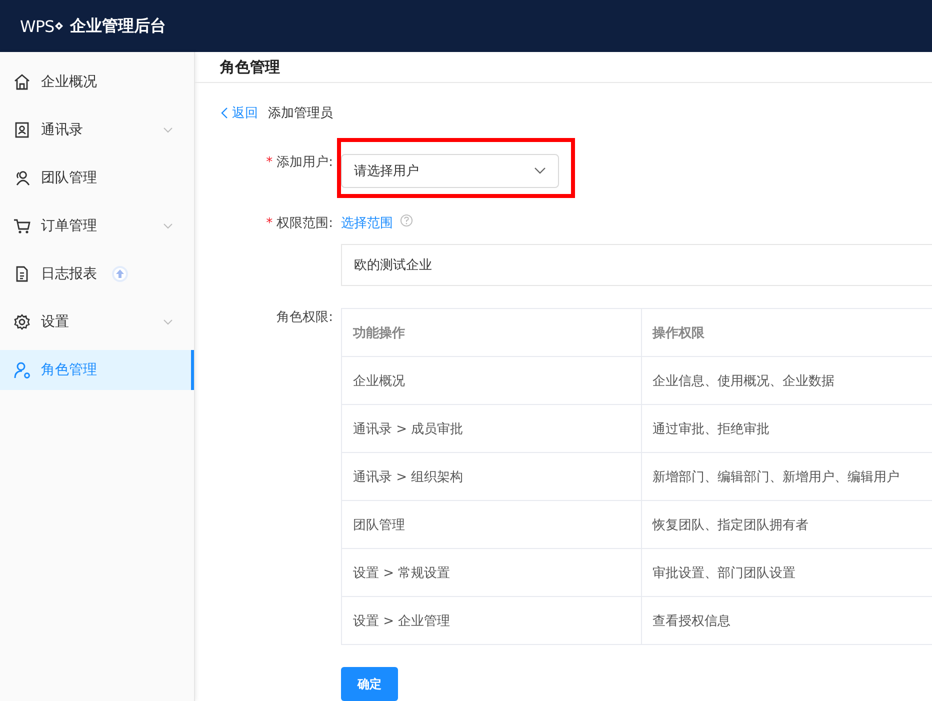  I want to click on settings-icon, so click(22, 322).